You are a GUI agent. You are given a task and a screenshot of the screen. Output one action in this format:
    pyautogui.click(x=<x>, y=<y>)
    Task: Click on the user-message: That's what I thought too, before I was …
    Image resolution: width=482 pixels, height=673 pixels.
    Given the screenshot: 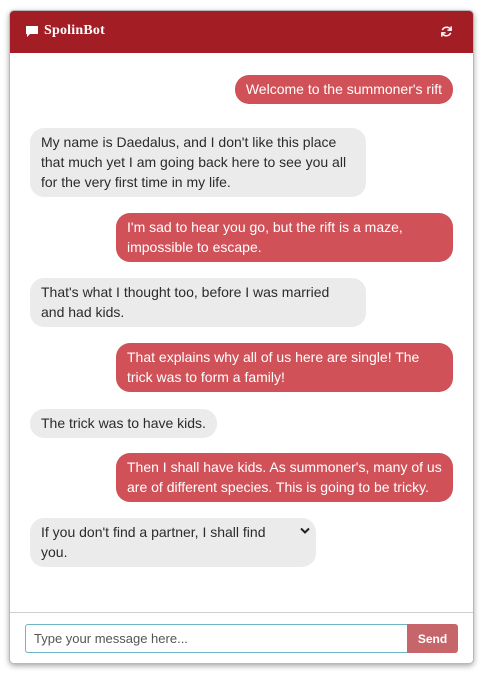 What is the action you would take?
    pyautogui.click(x=198, y=302)
    